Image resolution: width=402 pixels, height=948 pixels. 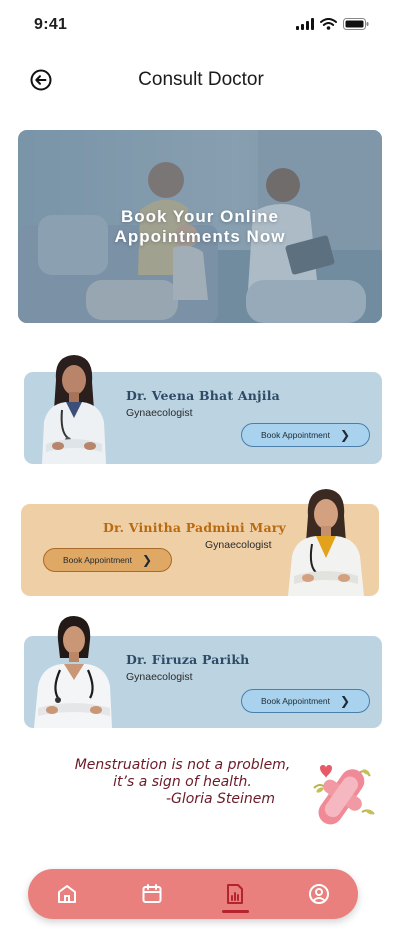 I want to click on calendar-icon, so click(x=152, y=893).